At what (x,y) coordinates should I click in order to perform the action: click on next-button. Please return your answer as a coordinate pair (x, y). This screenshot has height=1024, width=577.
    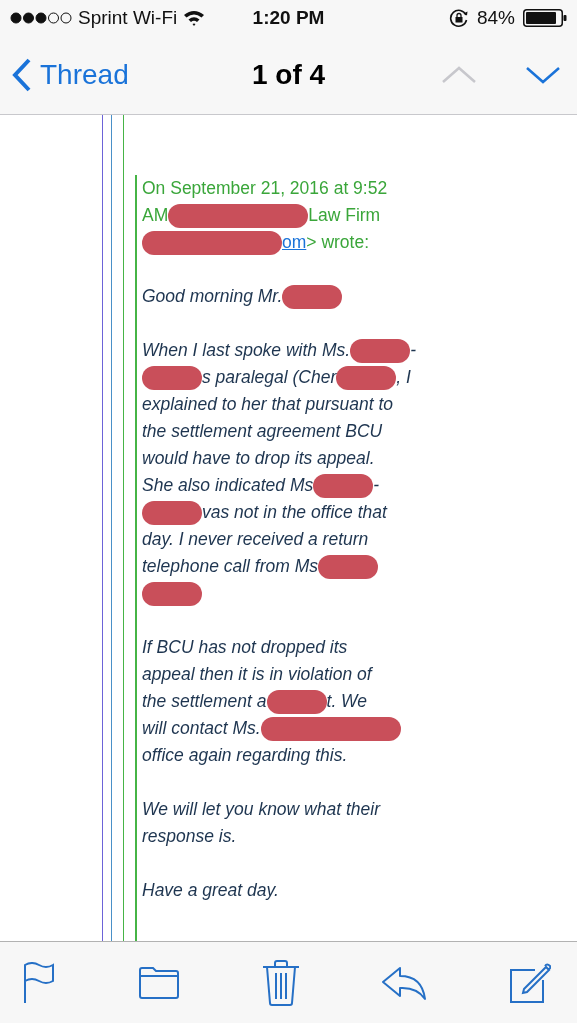
    Looking at the image, I should click on (543, 75).